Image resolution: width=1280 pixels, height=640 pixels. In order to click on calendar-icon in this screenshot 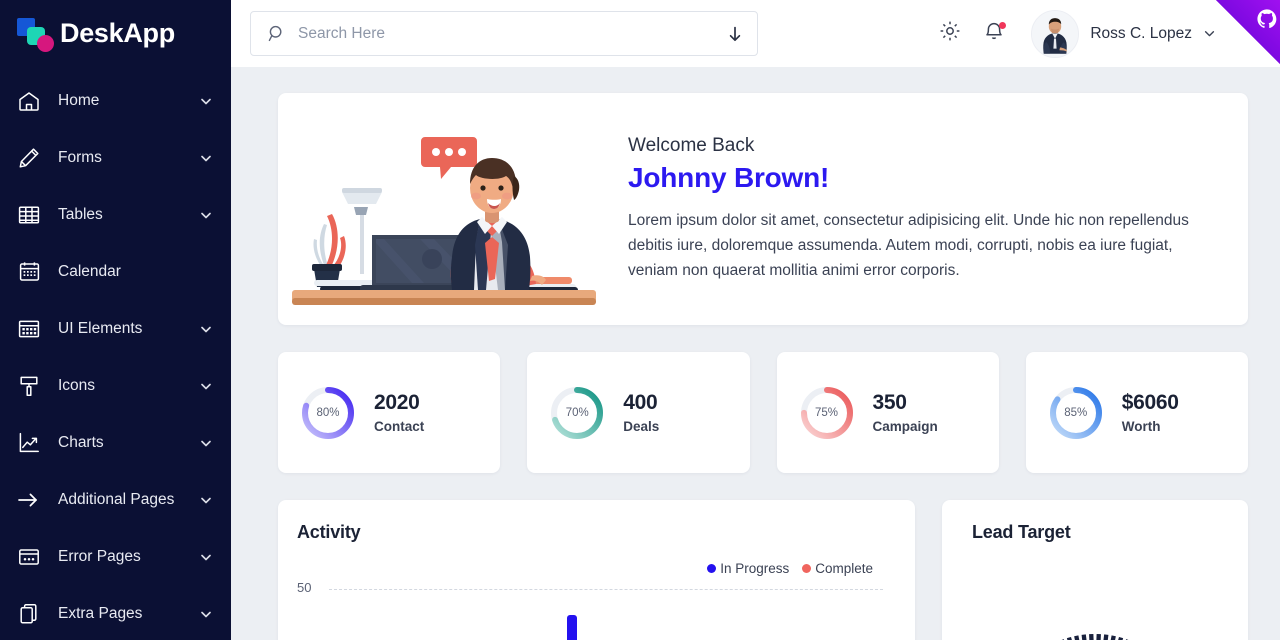, I will do `click(29, 272)`.